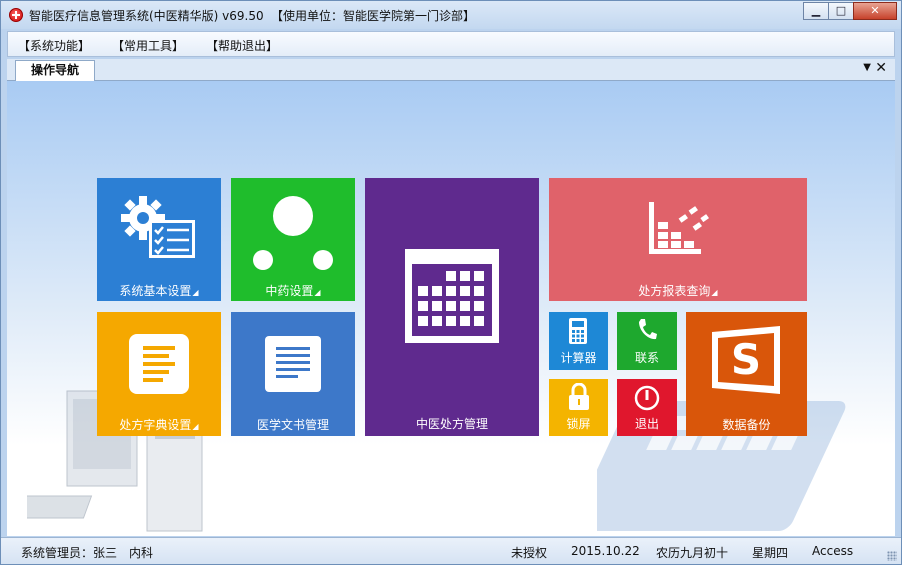 Image resolution: width=902 pixels, height=565 pixels. Describe the element at coordinates (16, 15) in the screenshot. I see `app-logo-icon` at that location.